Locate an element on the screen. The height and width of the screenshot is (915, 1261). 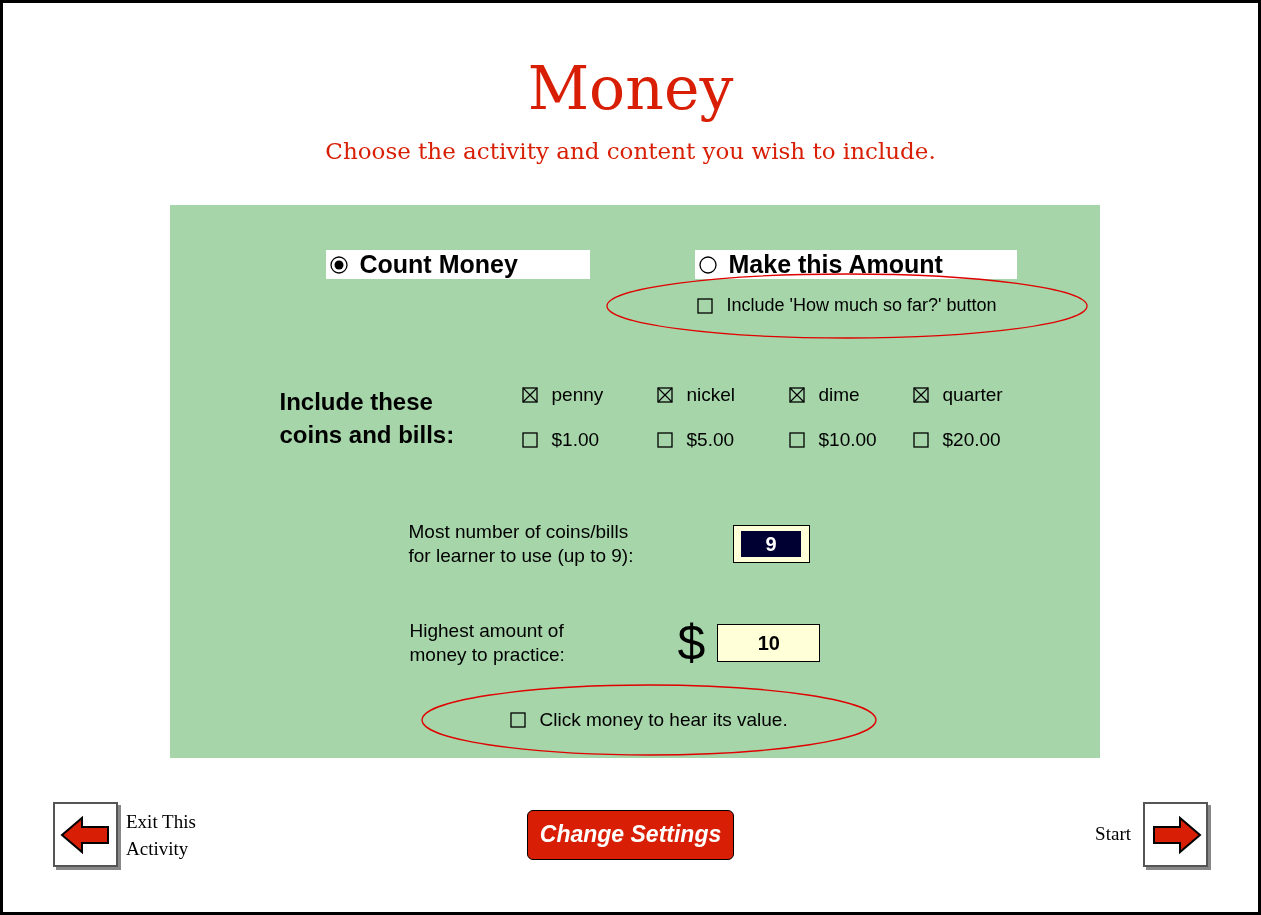
dollar-sign: $ is located at coordinates (691, 643).